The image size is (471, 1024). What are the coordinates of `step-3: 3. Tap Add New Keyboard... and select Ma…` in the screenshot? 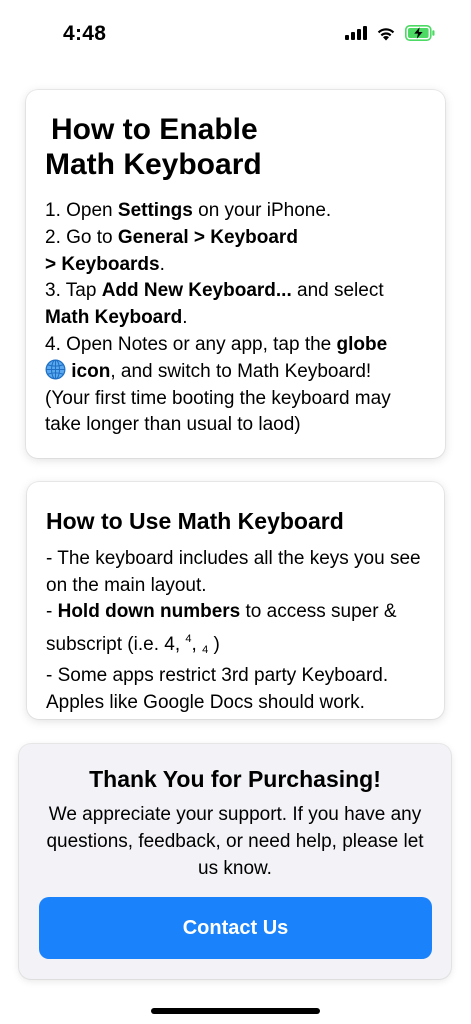 It's located at (214, 304).